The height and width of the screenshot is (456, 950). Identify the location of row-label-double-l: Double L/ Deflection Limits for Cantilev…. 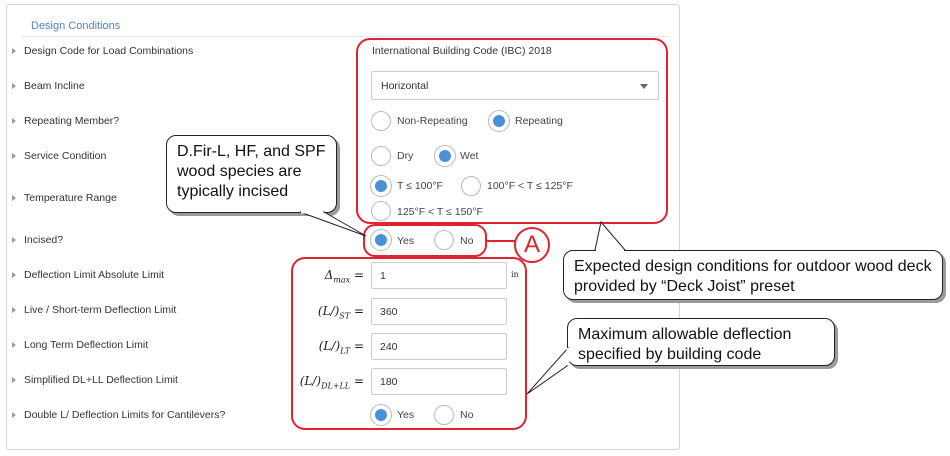
(125, 415).